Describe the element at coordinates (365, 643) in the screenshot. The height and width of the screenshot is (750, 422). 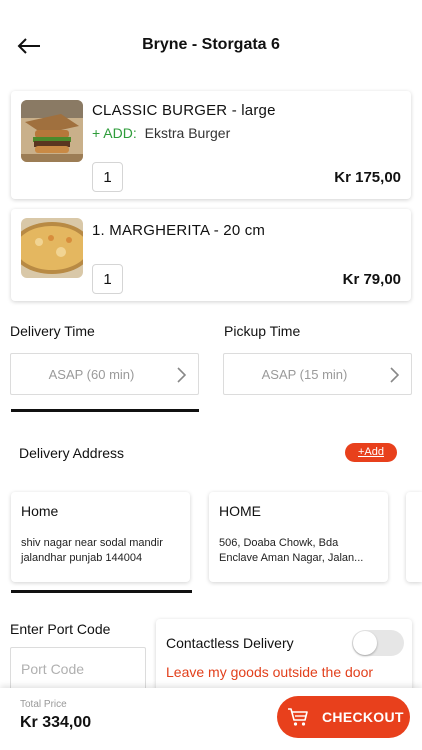
I see `toggle-knob` at that location.